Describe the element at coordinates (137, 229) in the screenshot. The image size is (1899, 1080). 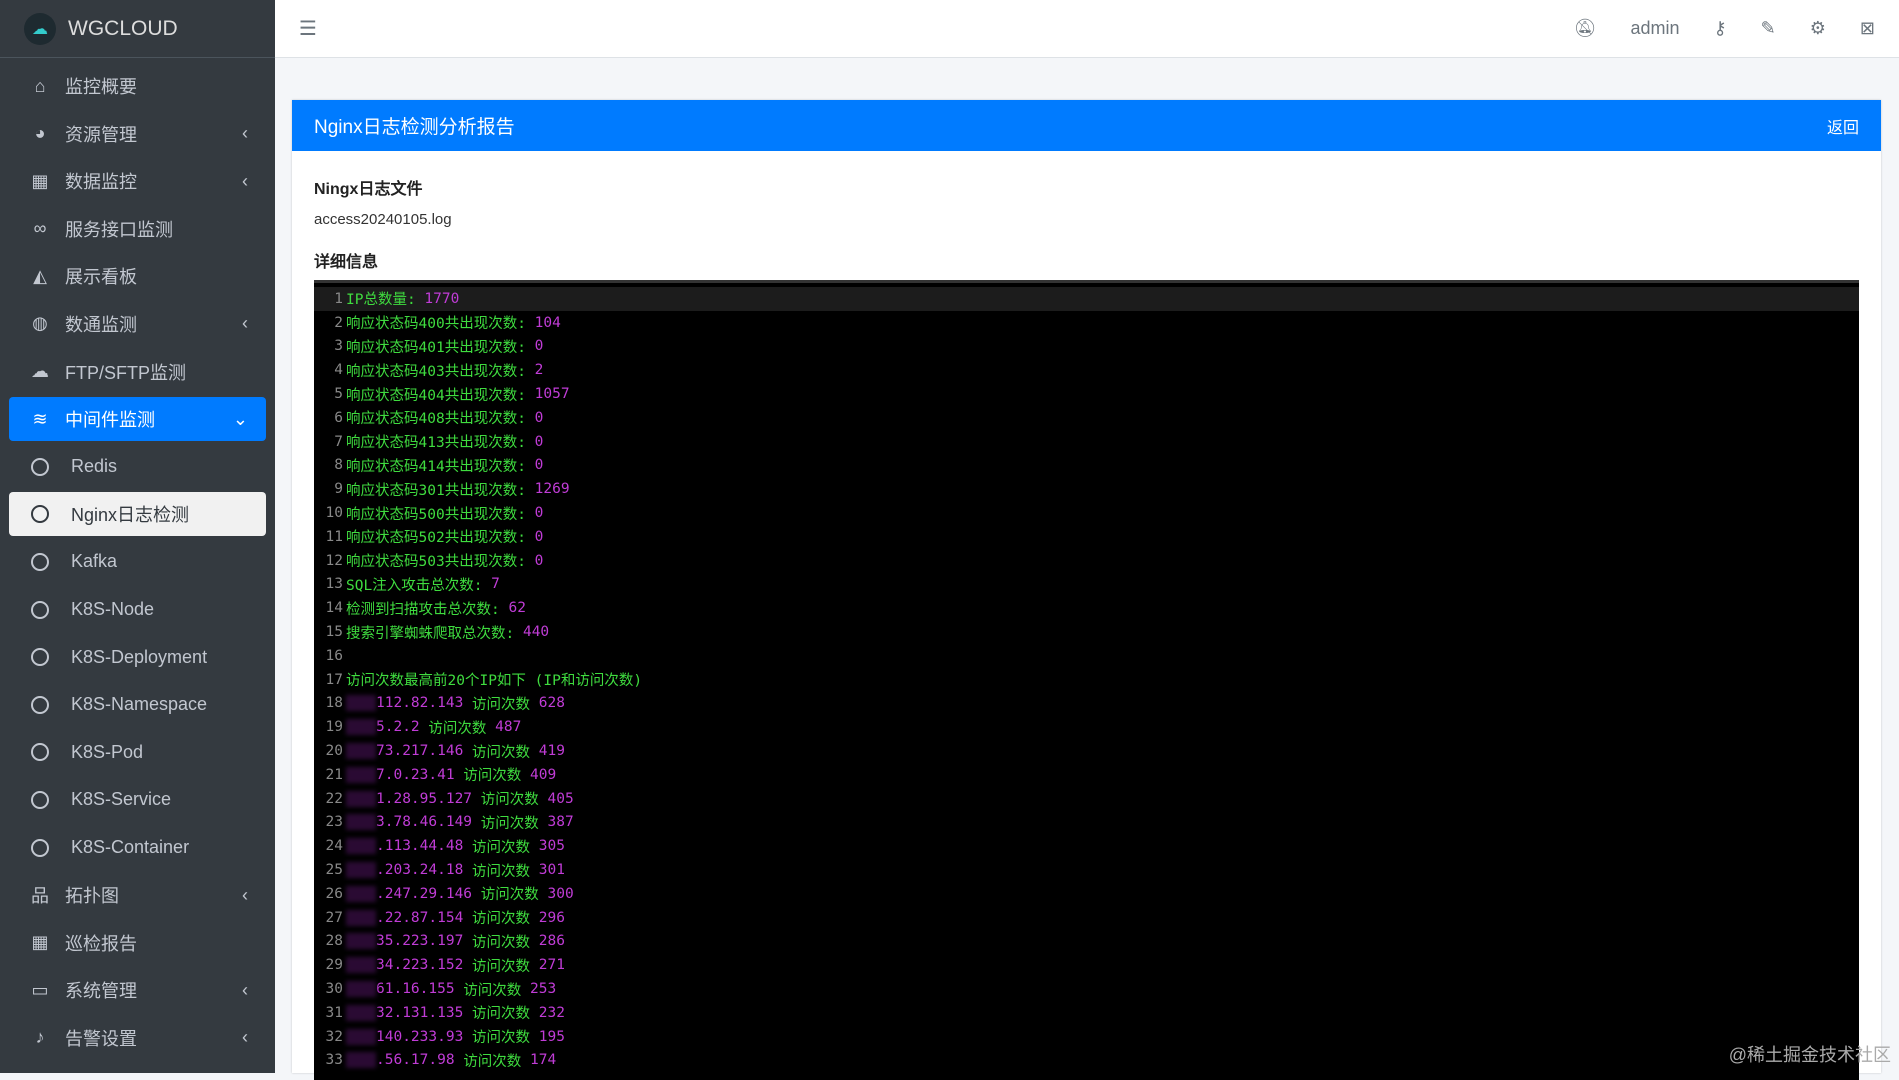
I see `sidebar-item: ∞ 服务接口监测` at that location.